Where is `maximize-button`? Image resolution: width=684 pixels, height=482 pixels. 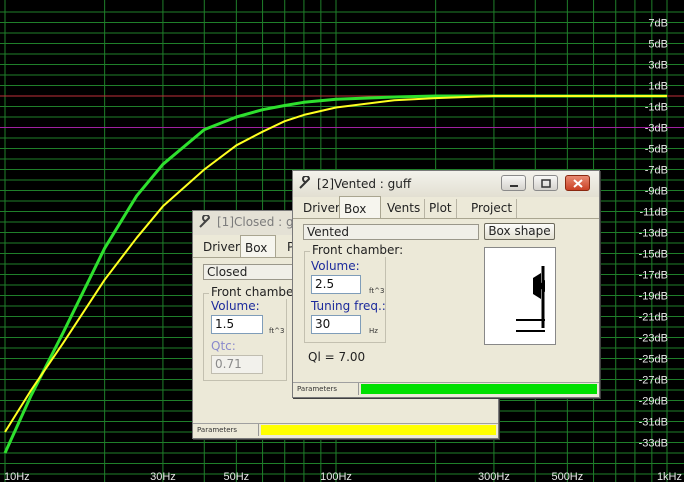
maximize-button is located at coordinates (545, 183).